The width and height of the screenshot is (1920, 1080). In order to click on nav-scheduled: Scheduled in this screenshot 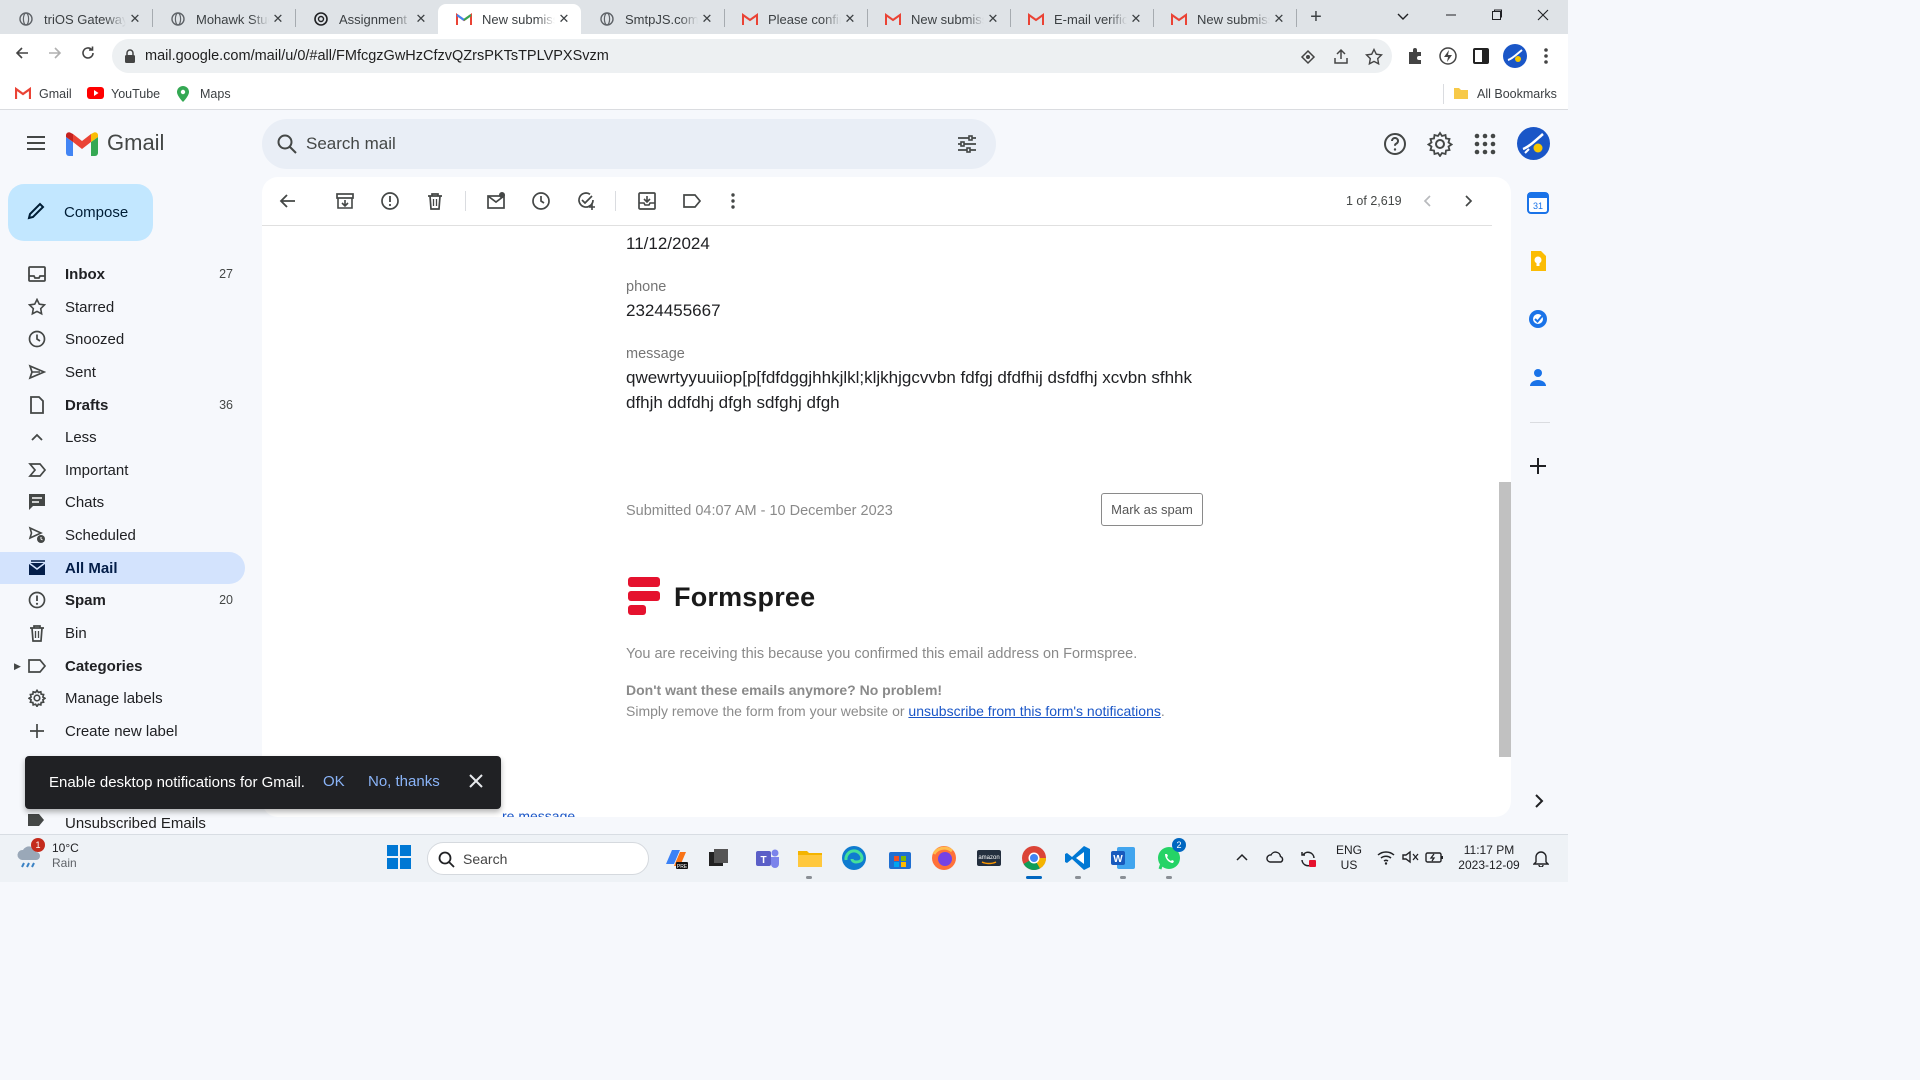, I will do `click(122, 535)`.